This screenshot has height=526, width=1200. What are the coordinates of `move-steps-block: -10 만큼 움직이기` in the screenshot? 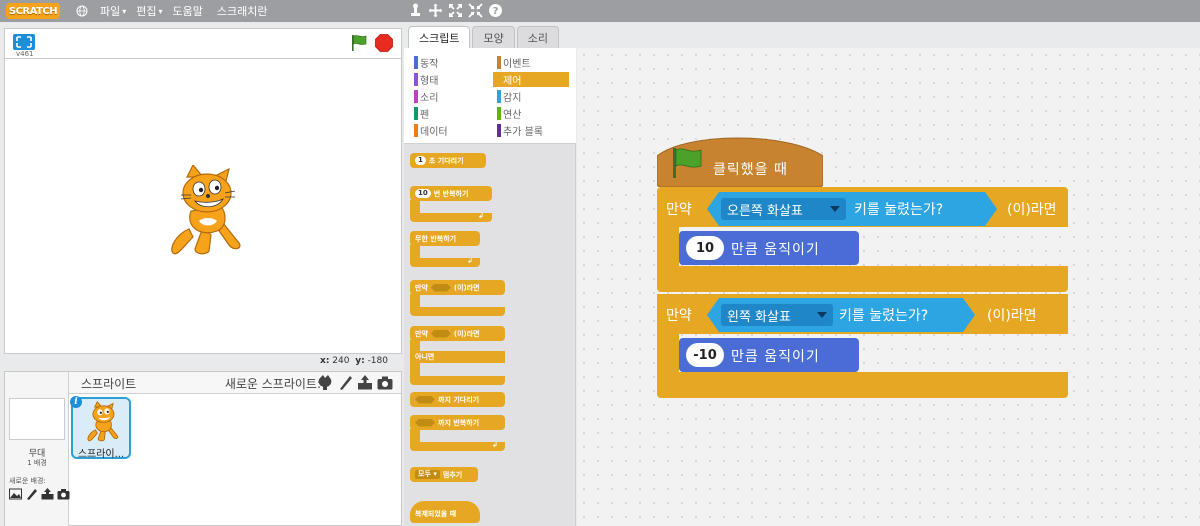 It's located at (769, 355).